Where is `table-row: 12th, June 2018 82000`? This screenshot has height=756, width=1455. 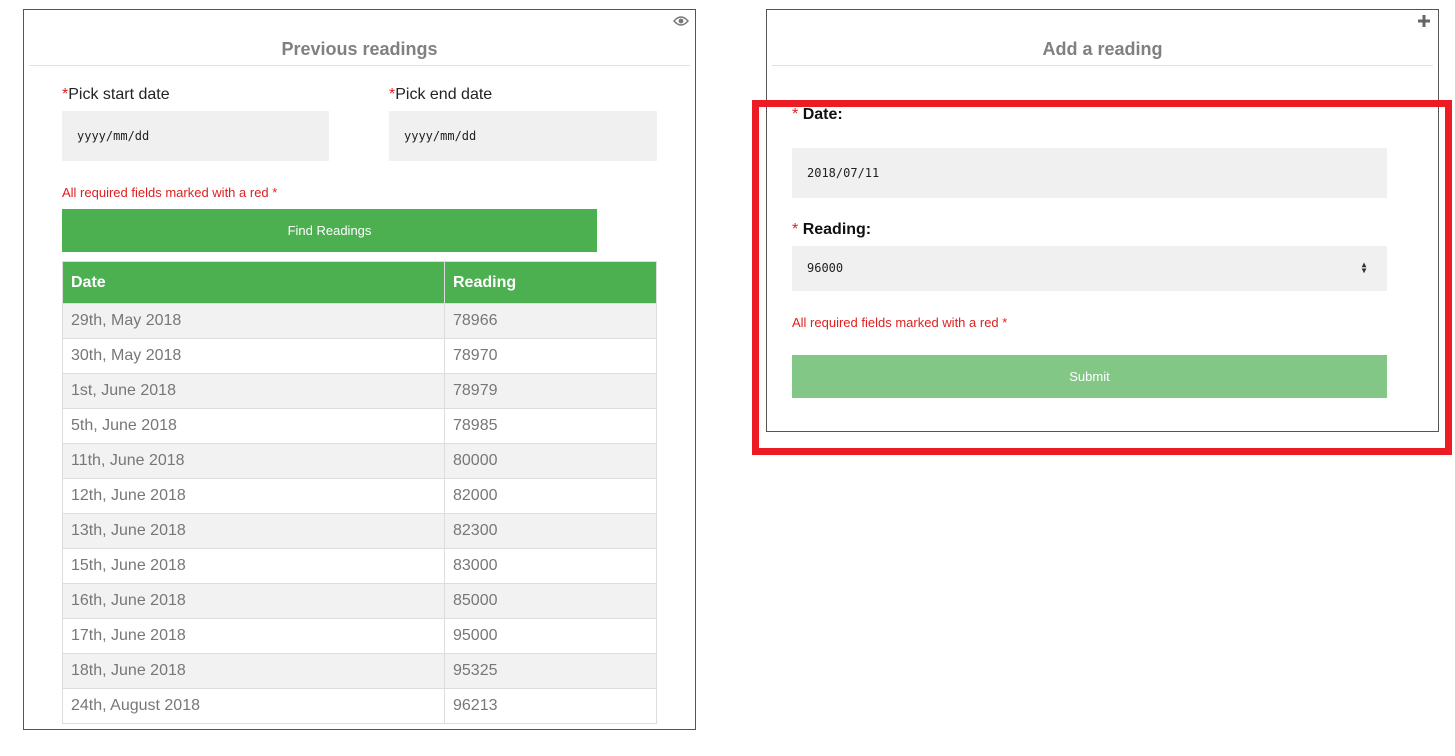 table-row: 12th, June 2018 82000 is located at coordinates (359, 496).